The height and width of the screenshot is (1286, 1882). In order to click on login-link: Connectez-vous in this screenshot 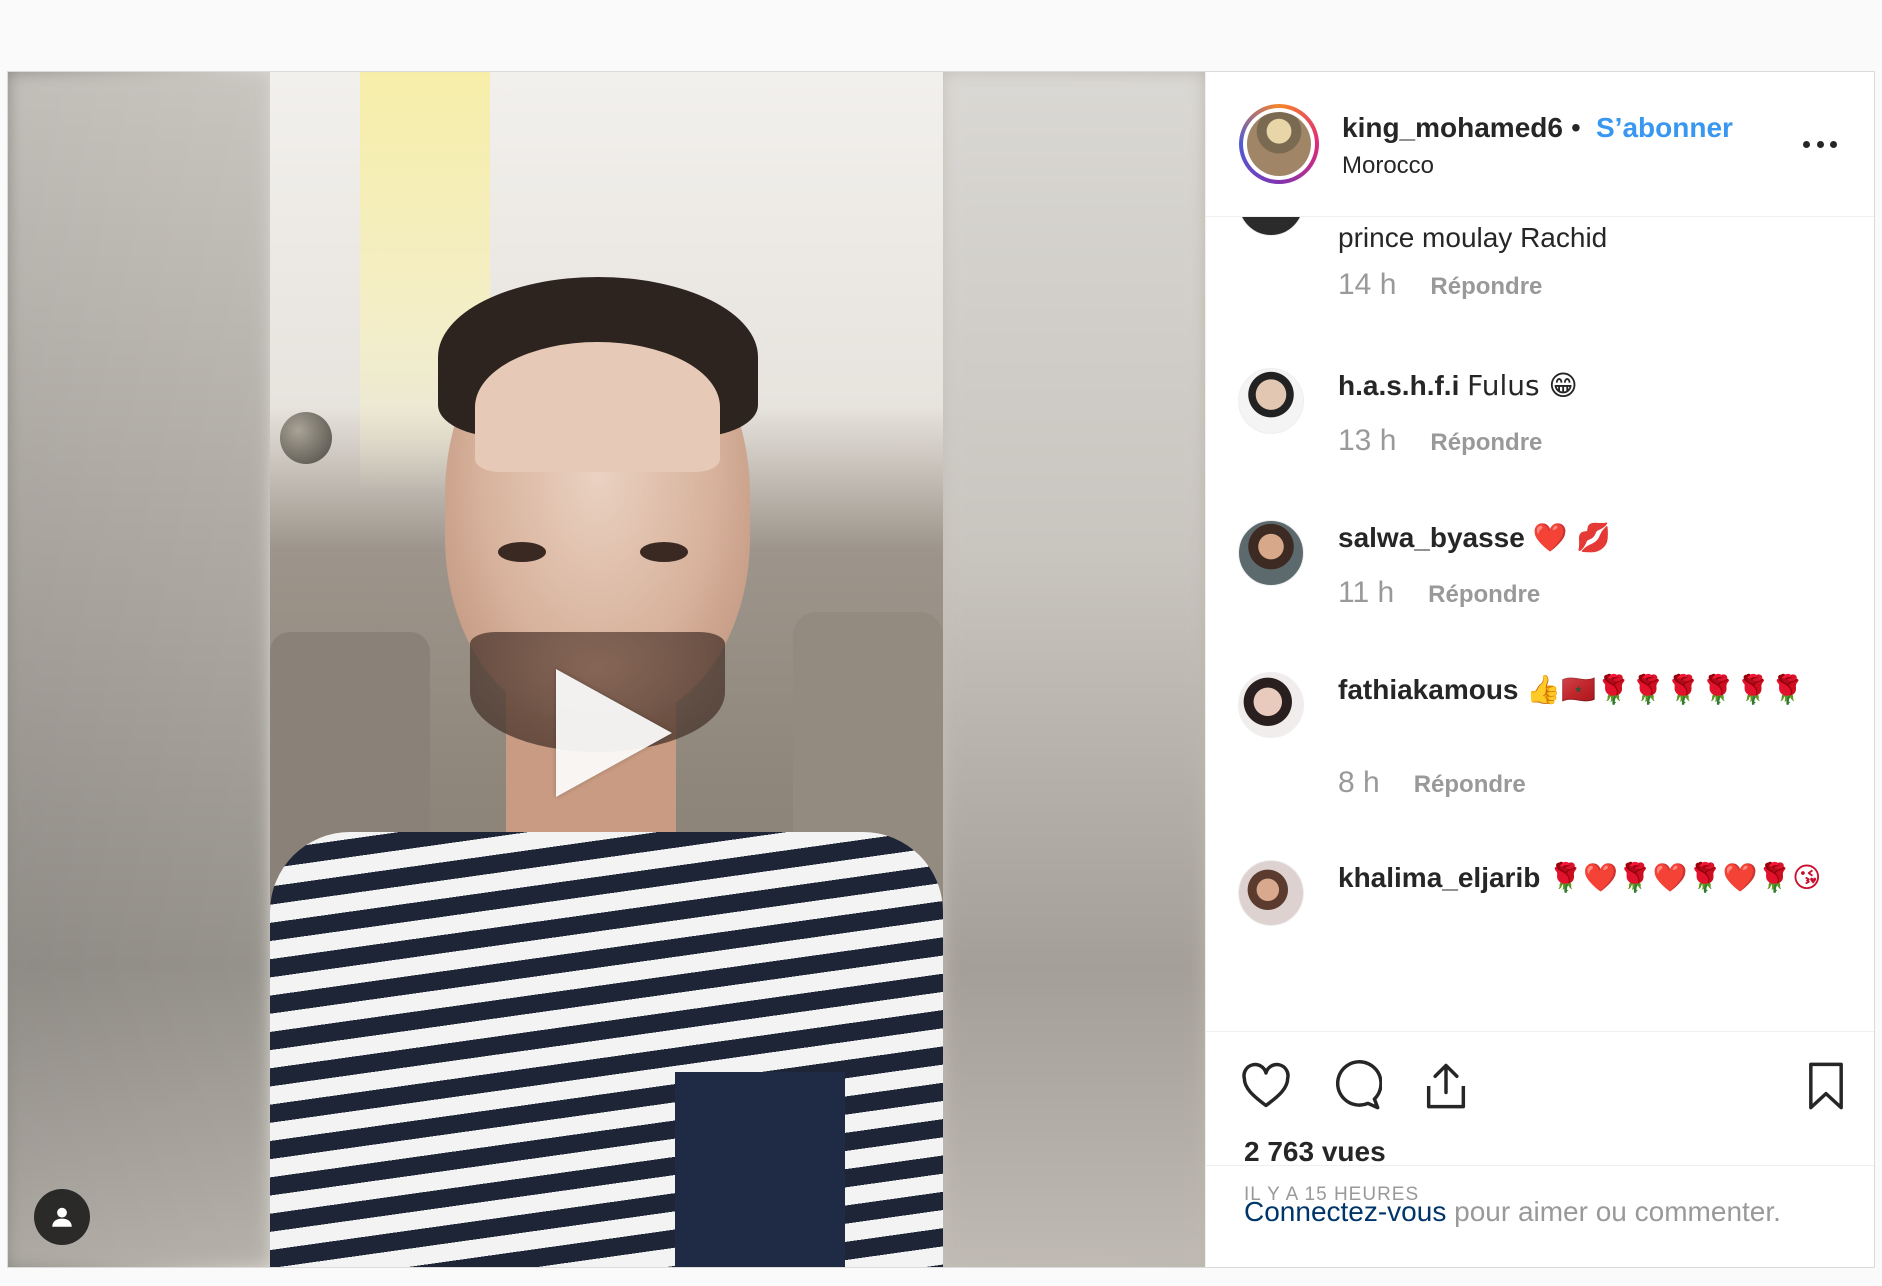, I will do `click(1345, 1211)`.